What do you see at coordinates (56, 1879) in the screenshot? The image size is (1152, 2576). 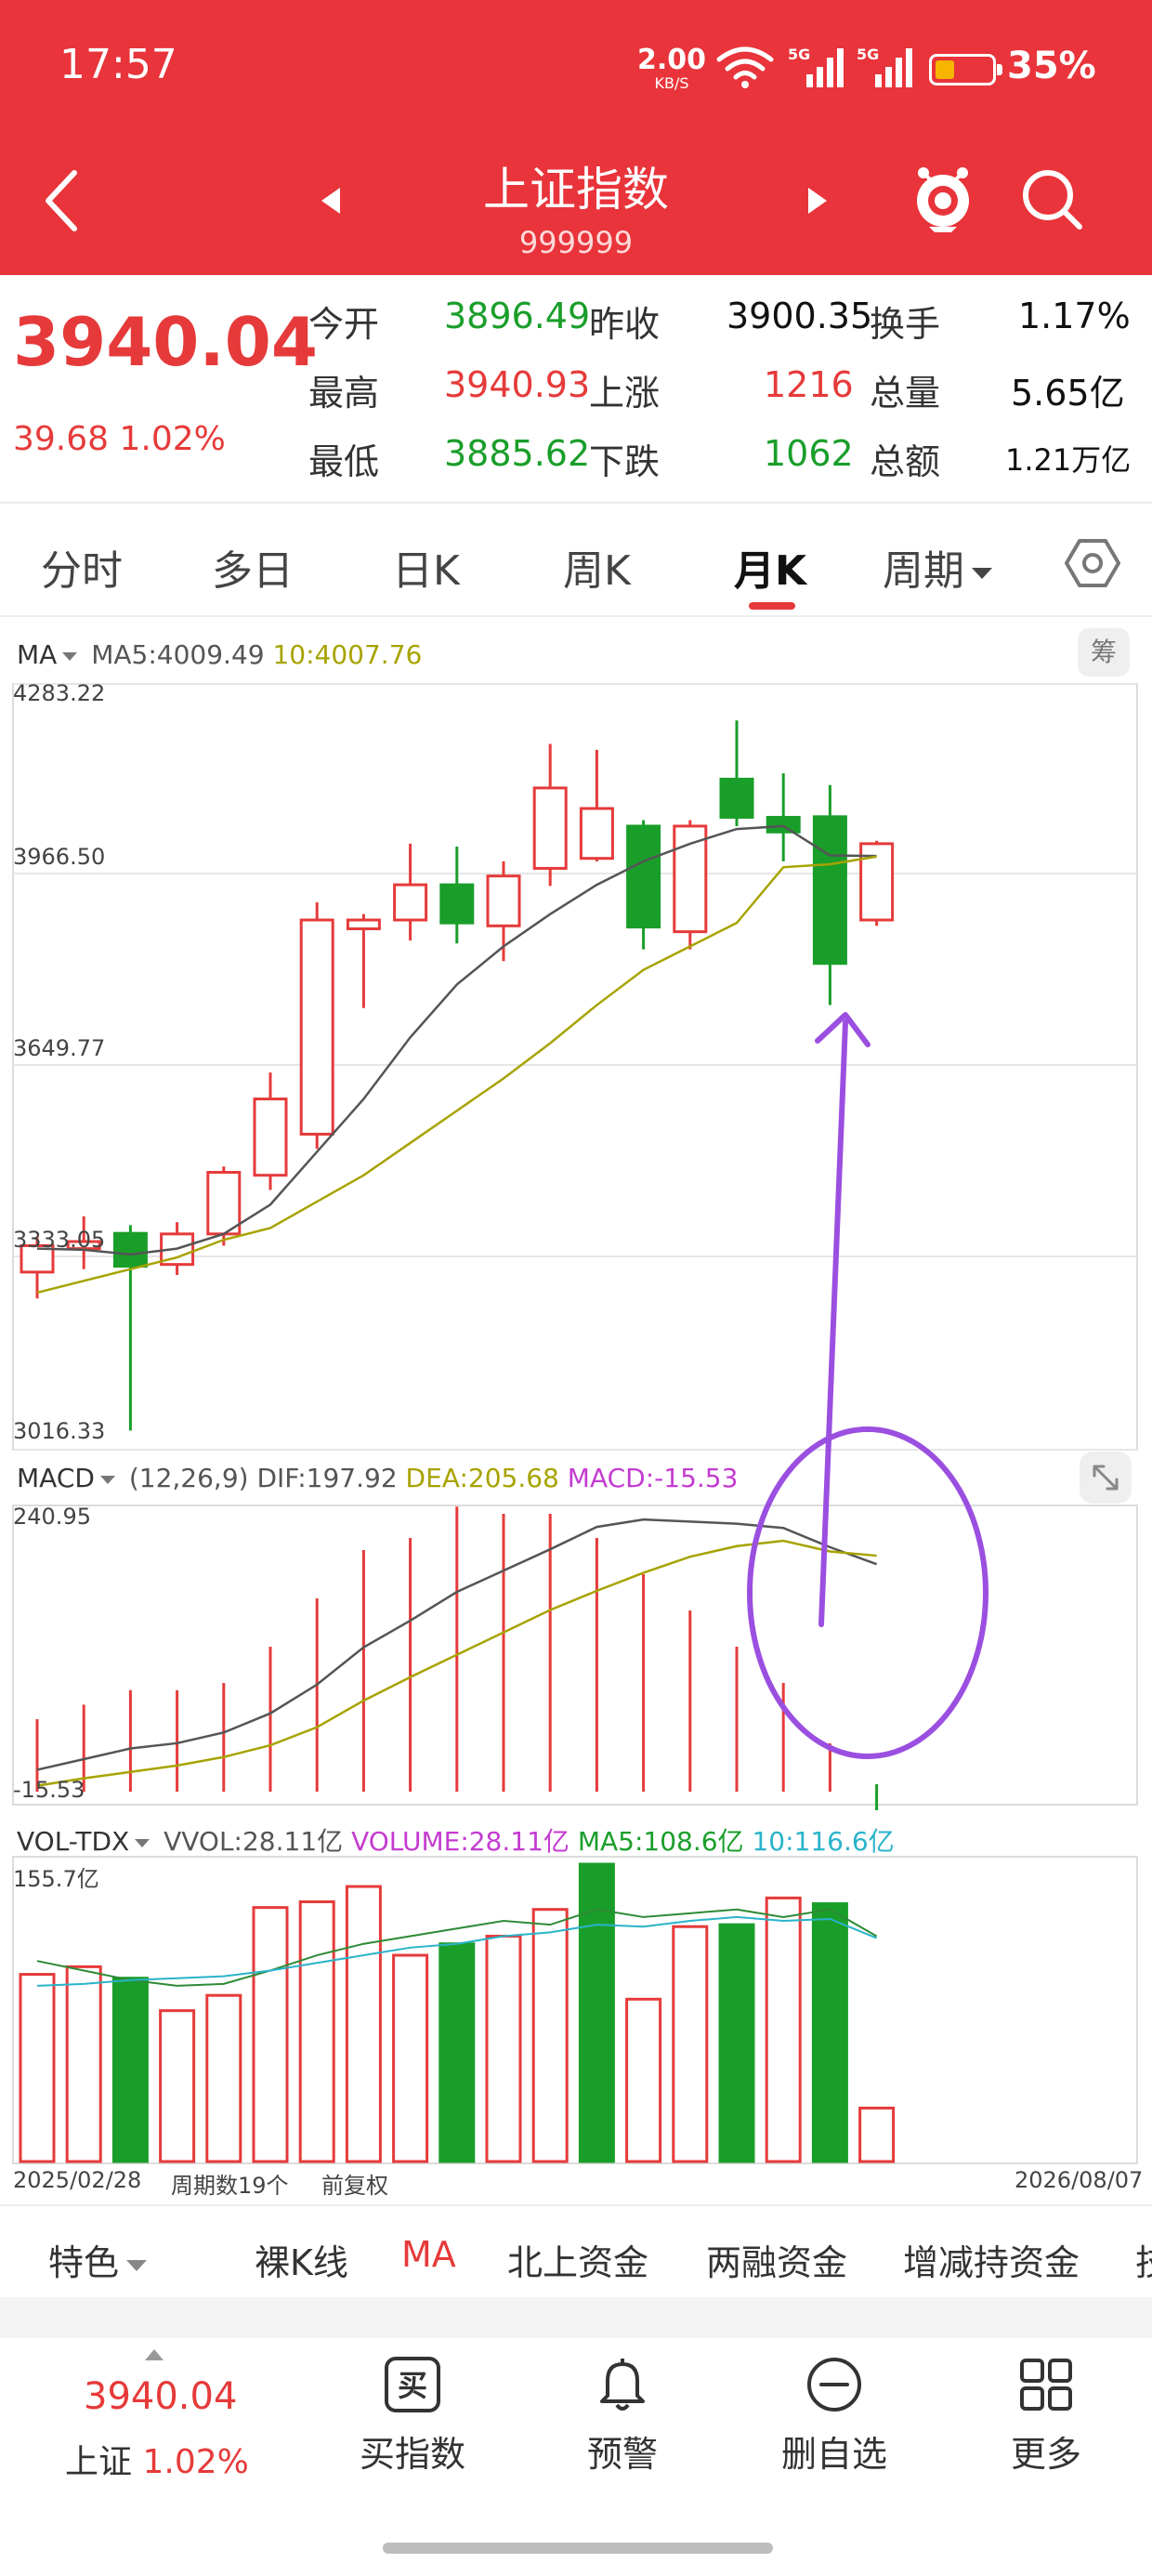 I see `vol-tick-label: 155.7亿` at bounding box center [56, 1879].